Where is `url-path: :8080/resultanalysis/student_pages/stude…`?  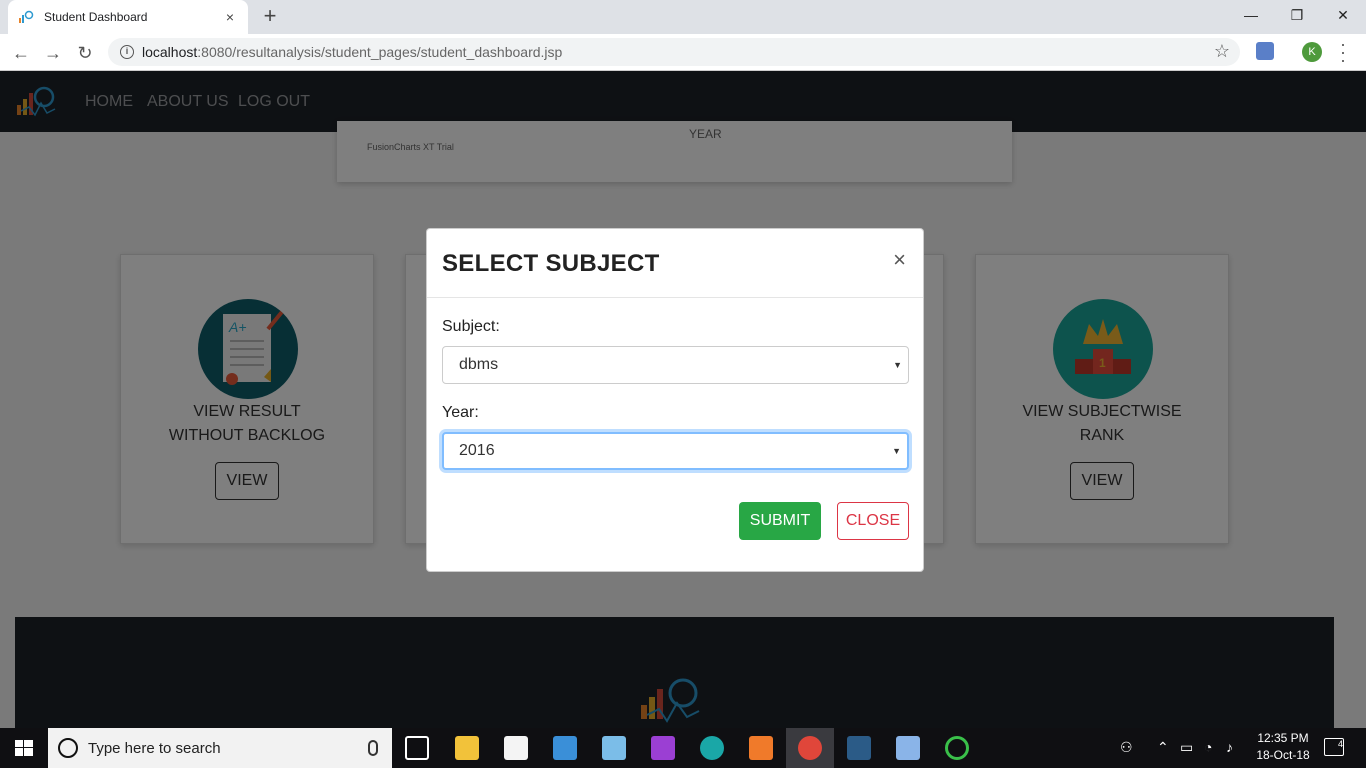 url-path: :8080/resultanalysis/student_pages/stude… is located at coordinates (380, 52).